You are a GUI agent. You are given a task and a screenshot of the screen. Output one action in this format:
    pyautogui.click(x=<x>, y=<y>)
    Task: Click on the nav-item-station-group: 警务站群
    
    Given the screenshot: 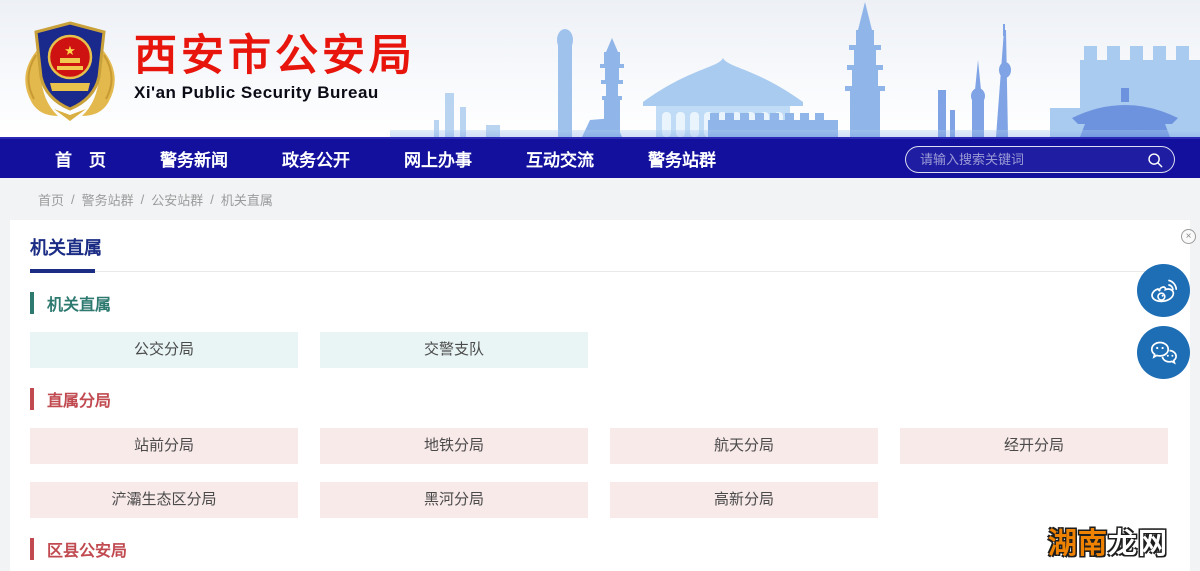 What is the action you would take?
    pyautogui.click(x=682, y=158)
    